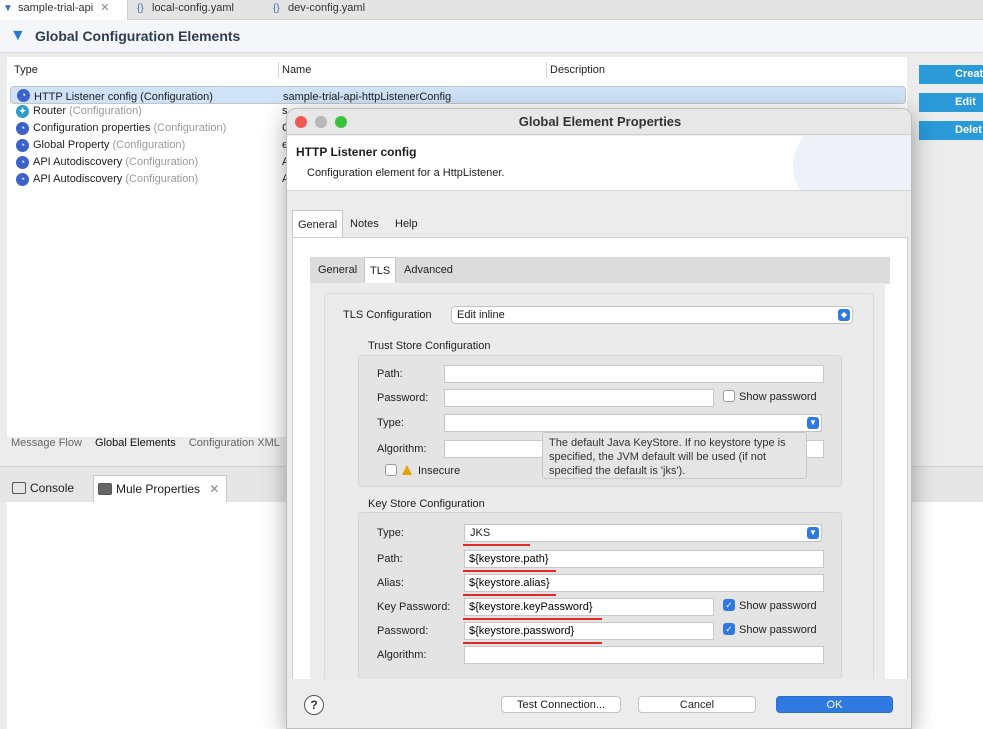 This screenshot has height=729, width=983. I want to click on key-store-password-label: Password:, so click(403, 631).